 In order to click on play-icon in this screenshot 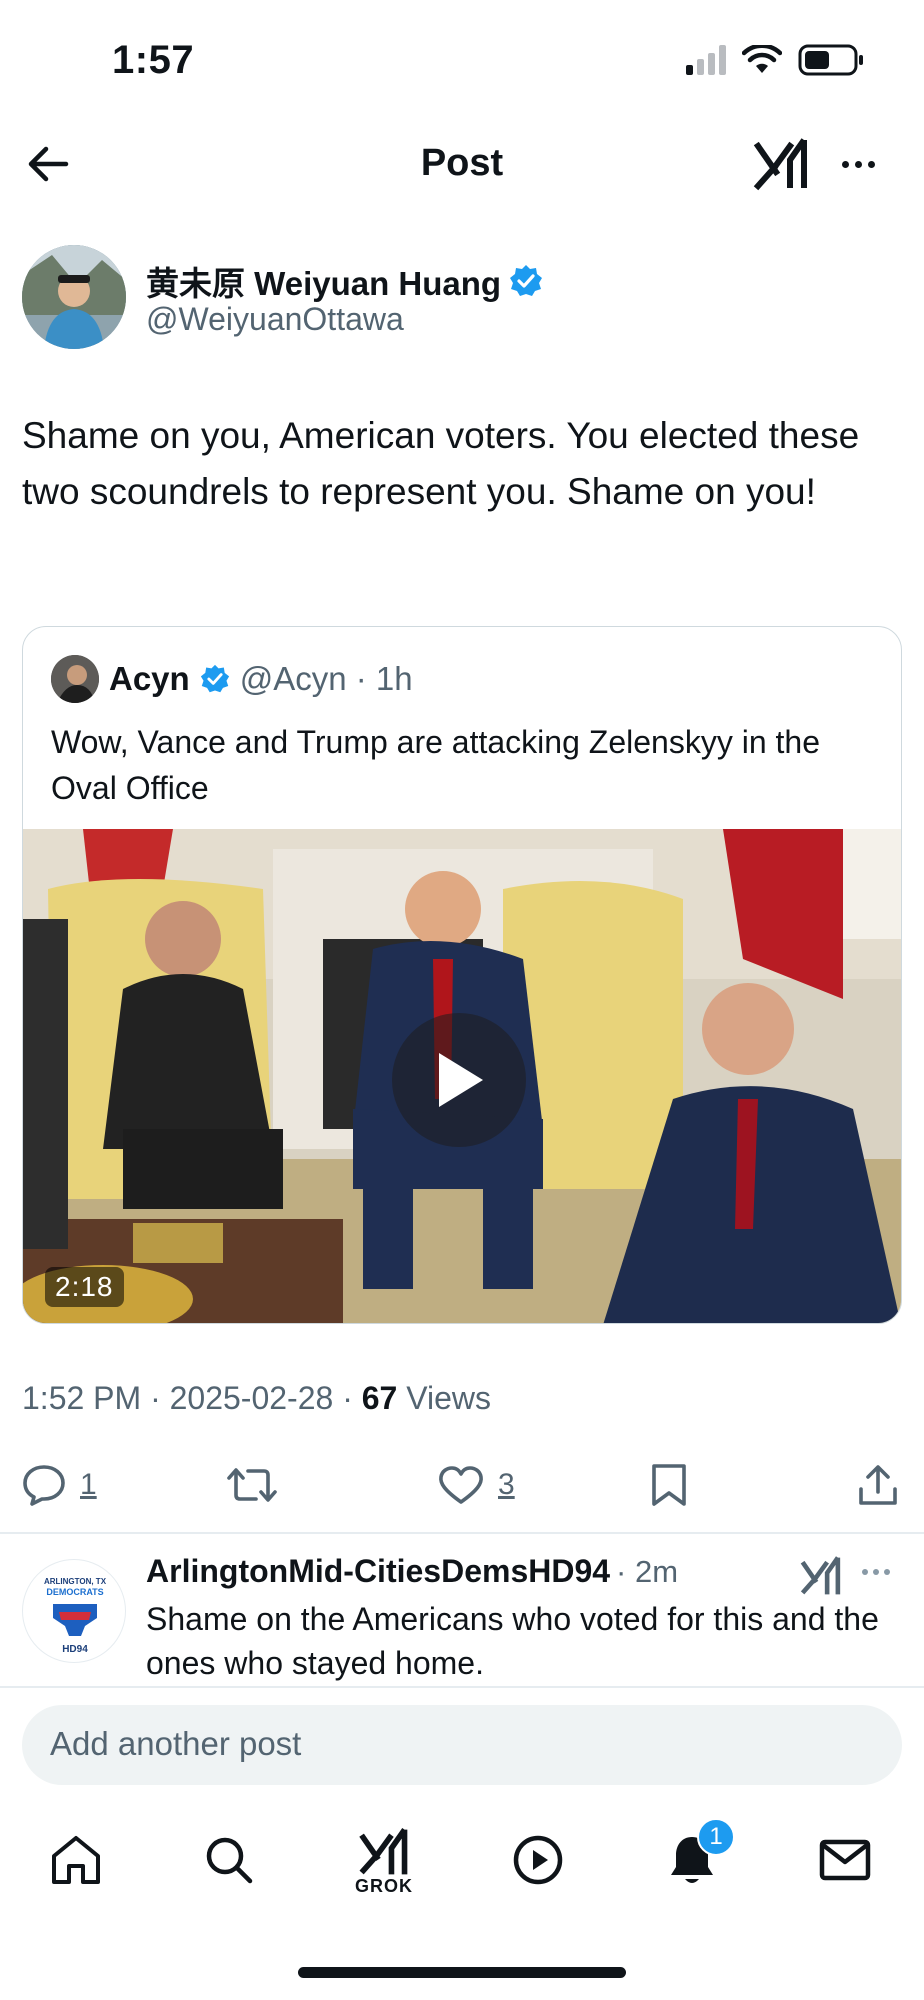, I will do `click(461, 1080)`.